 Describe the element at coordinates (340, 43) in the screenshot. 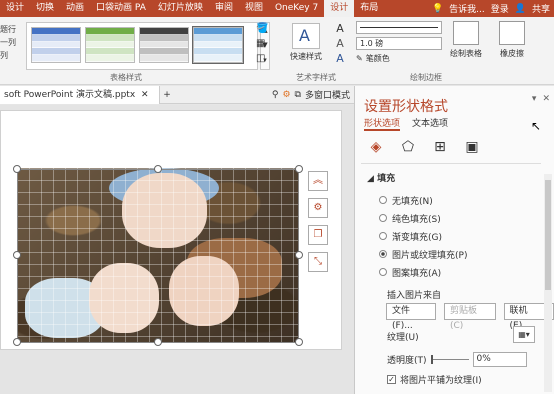

I see `text-outline-icon: A` at that location.